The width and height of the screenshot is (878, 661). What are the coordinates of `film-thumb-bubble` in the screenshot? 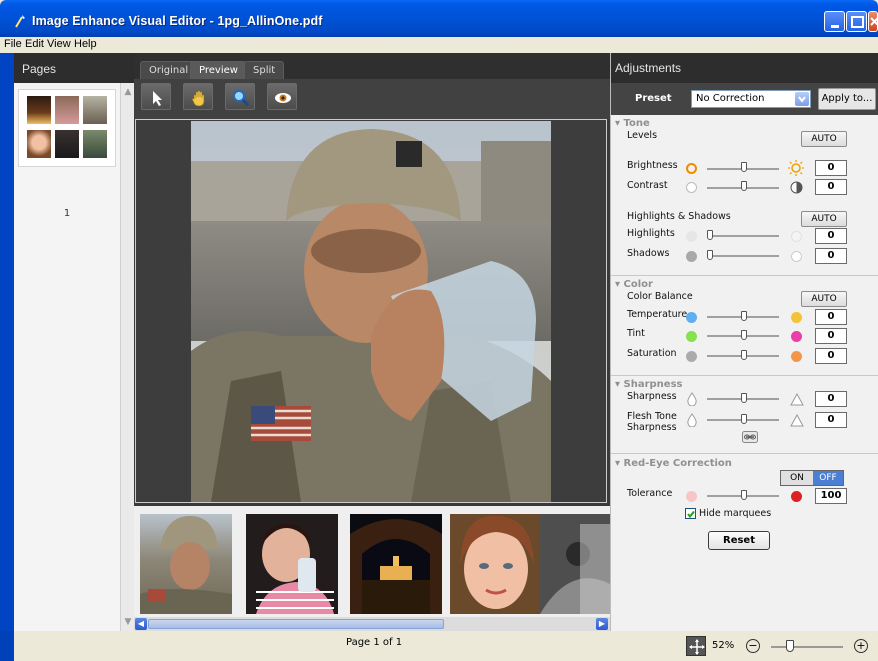 It's located at (575, 564).